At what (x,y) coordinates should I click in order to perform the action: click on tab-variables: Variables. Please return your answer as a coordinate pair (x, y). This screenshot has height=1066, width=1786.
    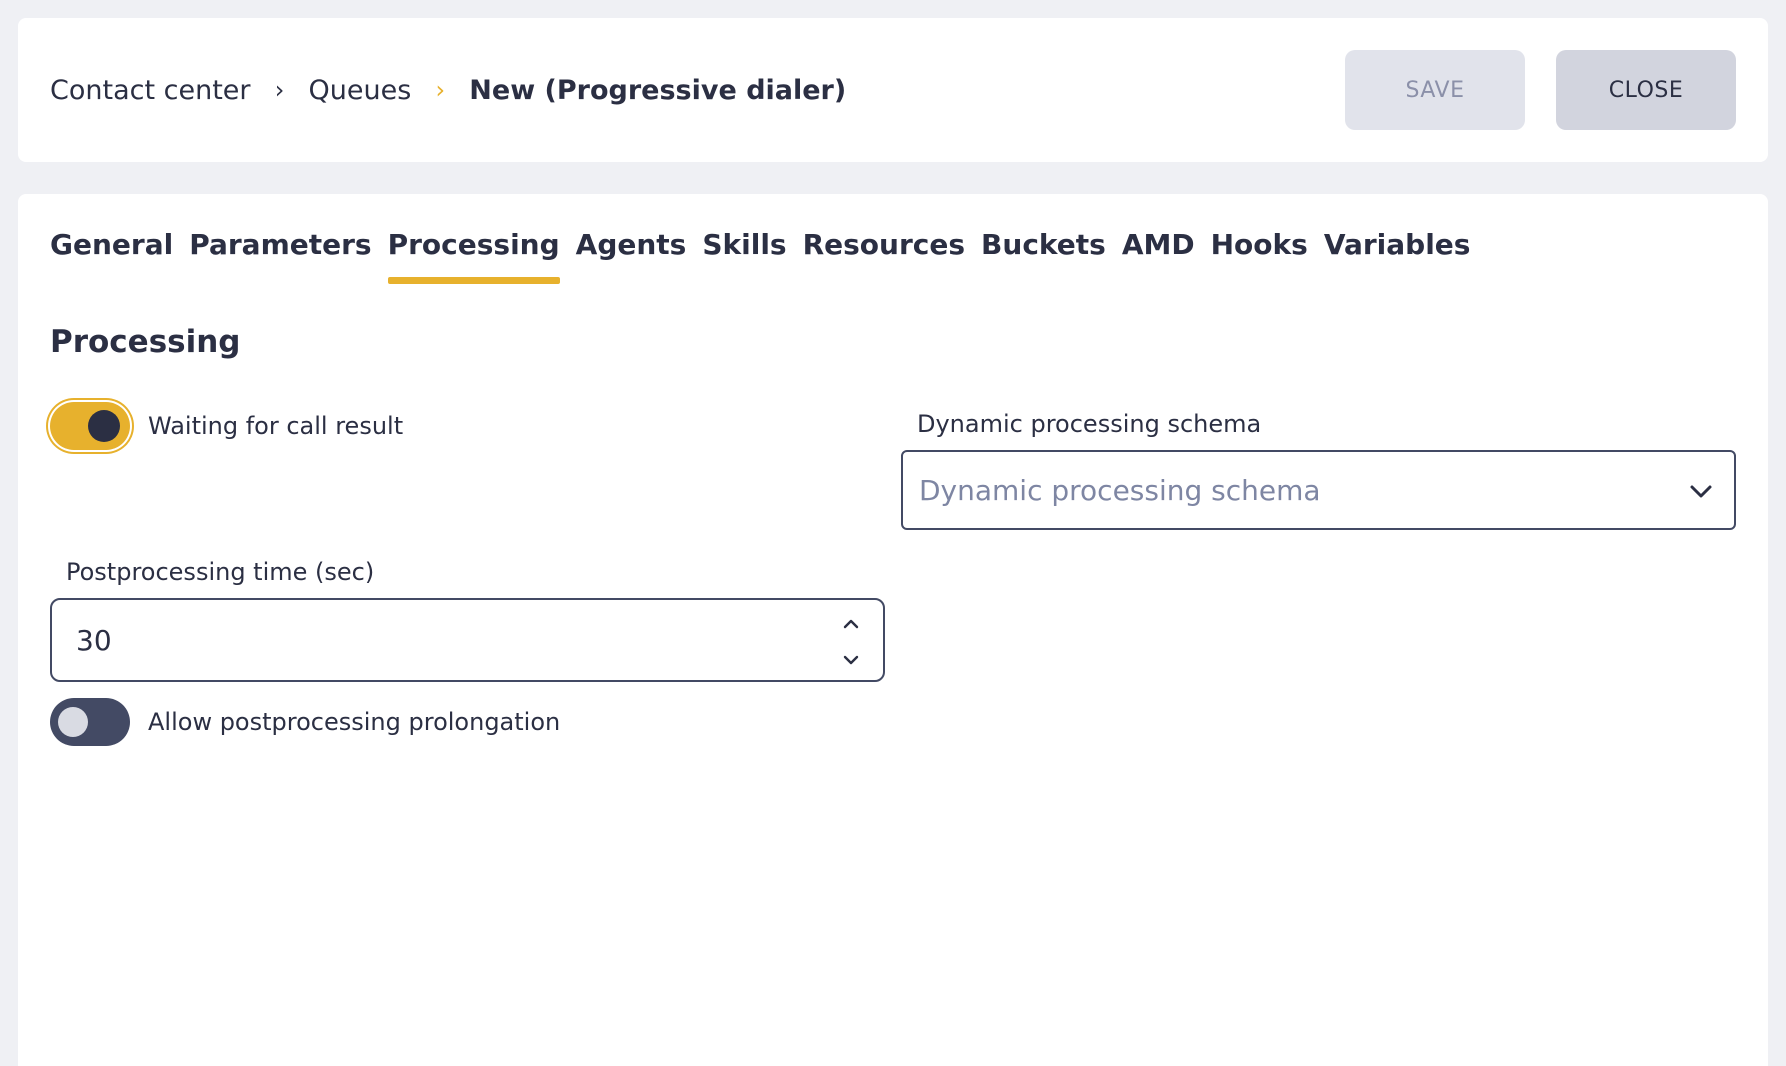
    Looking at the image, I should click on (1397, 254).